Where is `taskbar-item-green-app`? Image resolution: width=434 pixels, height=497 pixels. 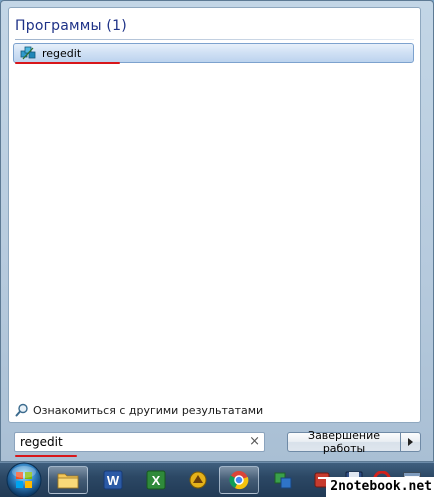 taskbar-item-green-app is located at coordinates (283, 480).